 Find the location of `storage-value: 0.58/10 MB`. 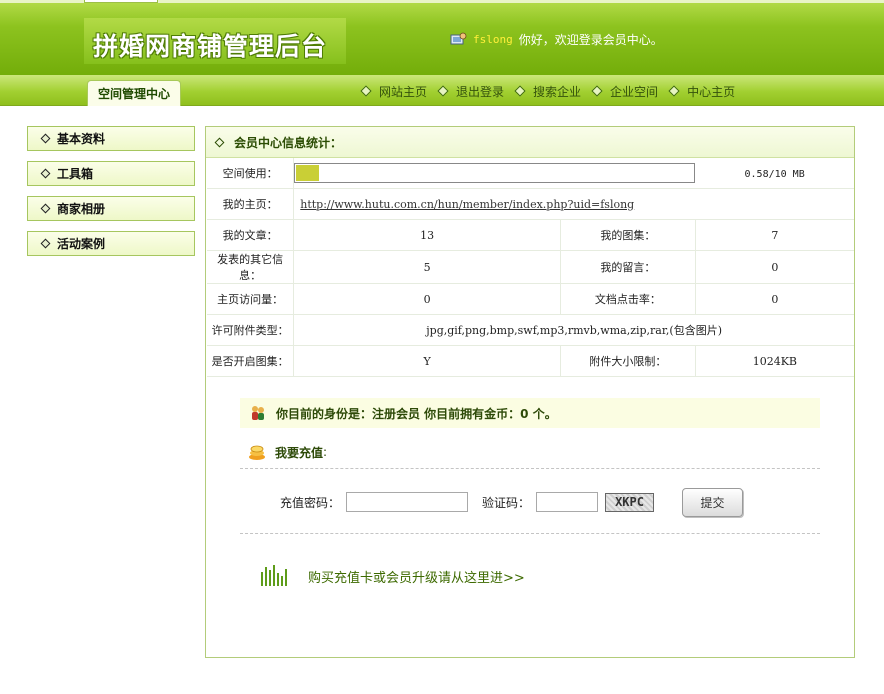

storage-value: 0.58/10 MB is located at coordinates (774, 173).